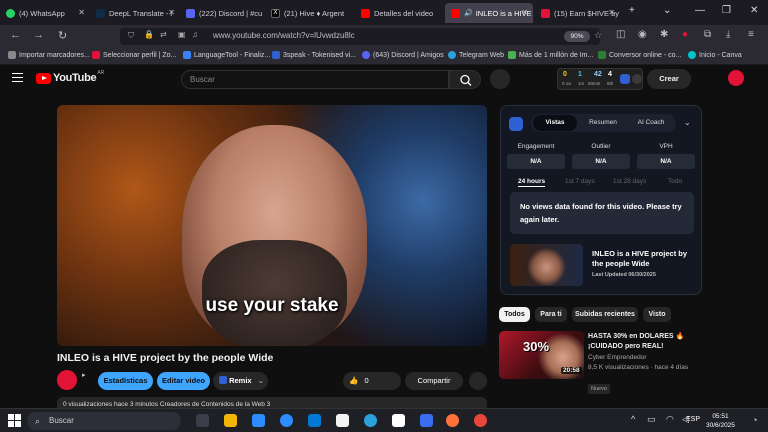 This screenshot has width=768, height=432. I want to click on puzzle-icon: ⧉, so click(707, 34).